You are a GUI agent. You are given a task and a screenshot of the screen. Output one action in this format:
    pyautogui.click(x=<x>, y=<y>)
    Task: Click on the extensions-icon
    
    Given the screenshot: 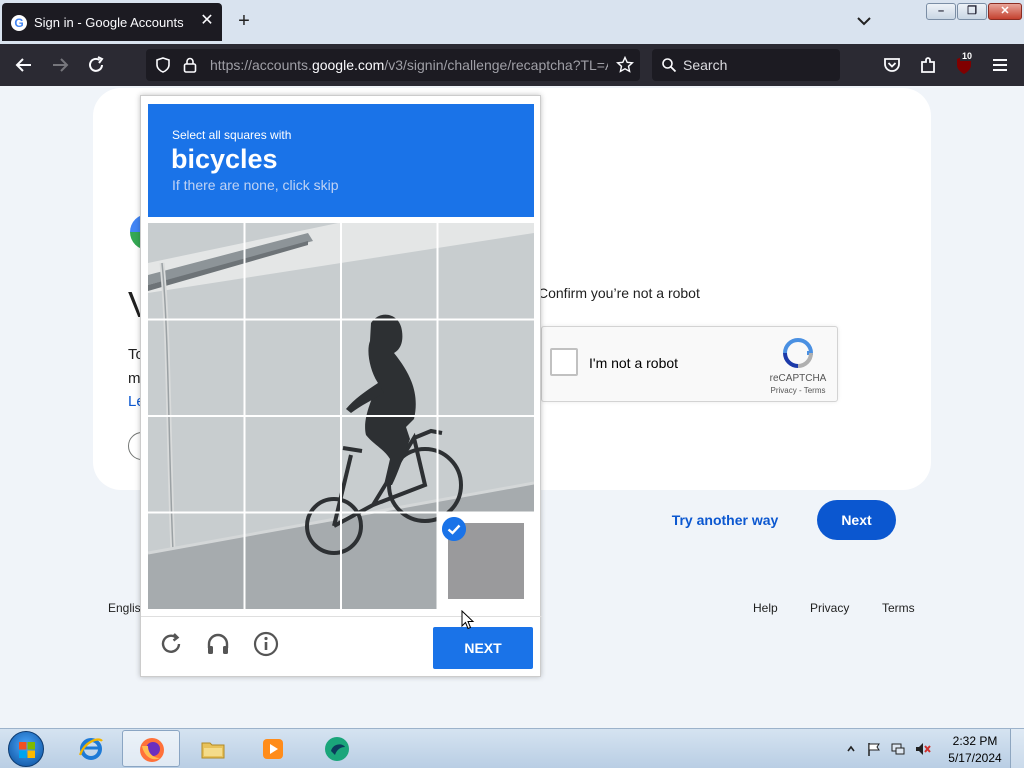 What is the action you would take?
    pyautogui.click(x=928, y=65)
    